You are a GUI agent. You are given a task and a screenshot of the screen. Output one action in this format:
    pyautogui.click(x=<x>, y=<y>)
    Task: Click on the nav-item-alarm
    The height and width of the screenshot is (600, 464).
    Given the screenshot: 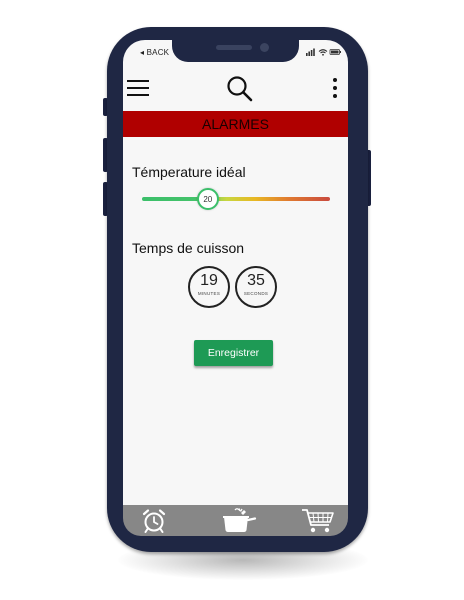 What is the action you would take?
    pyautogui.click(x=154, y=520)
    